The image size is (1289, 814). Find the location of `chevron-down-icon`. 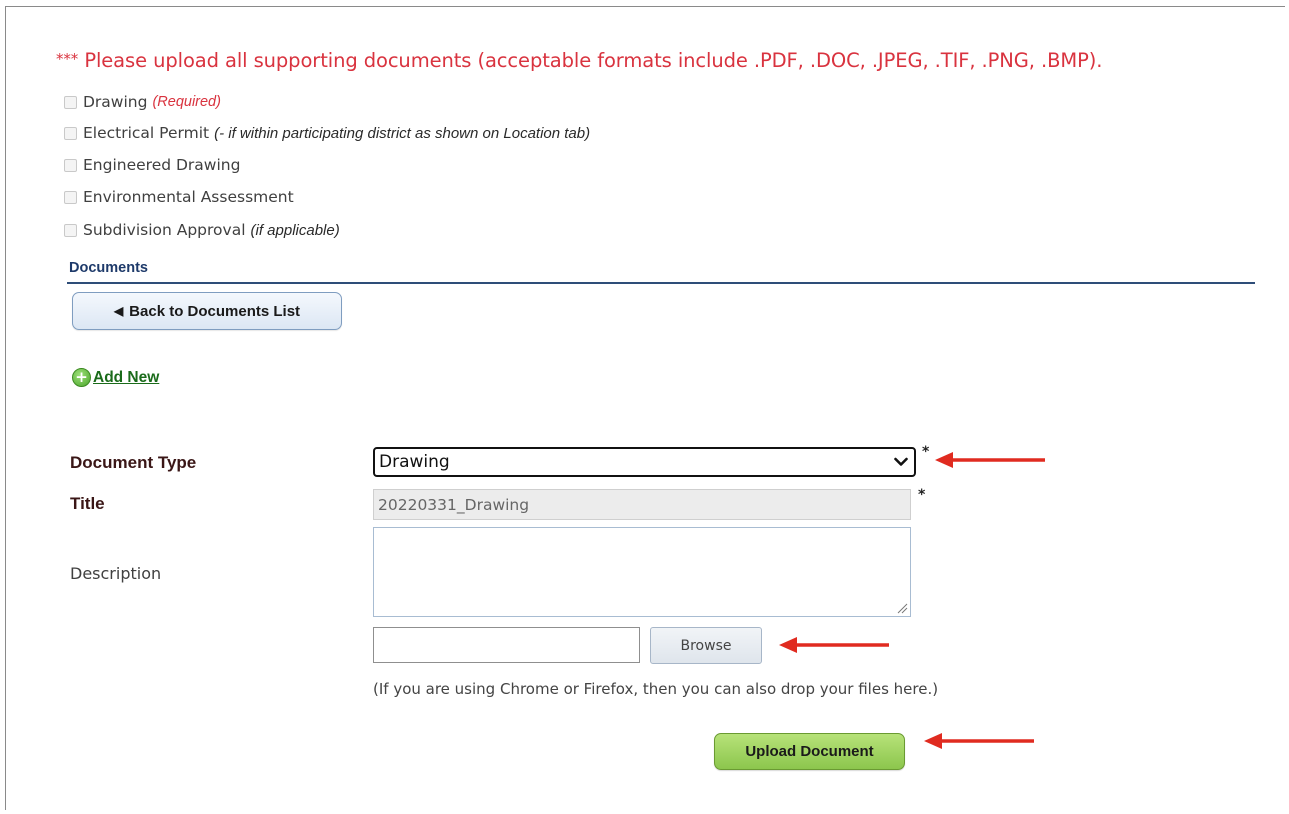

chevron-down-icon is located at coordinates (901, 461).